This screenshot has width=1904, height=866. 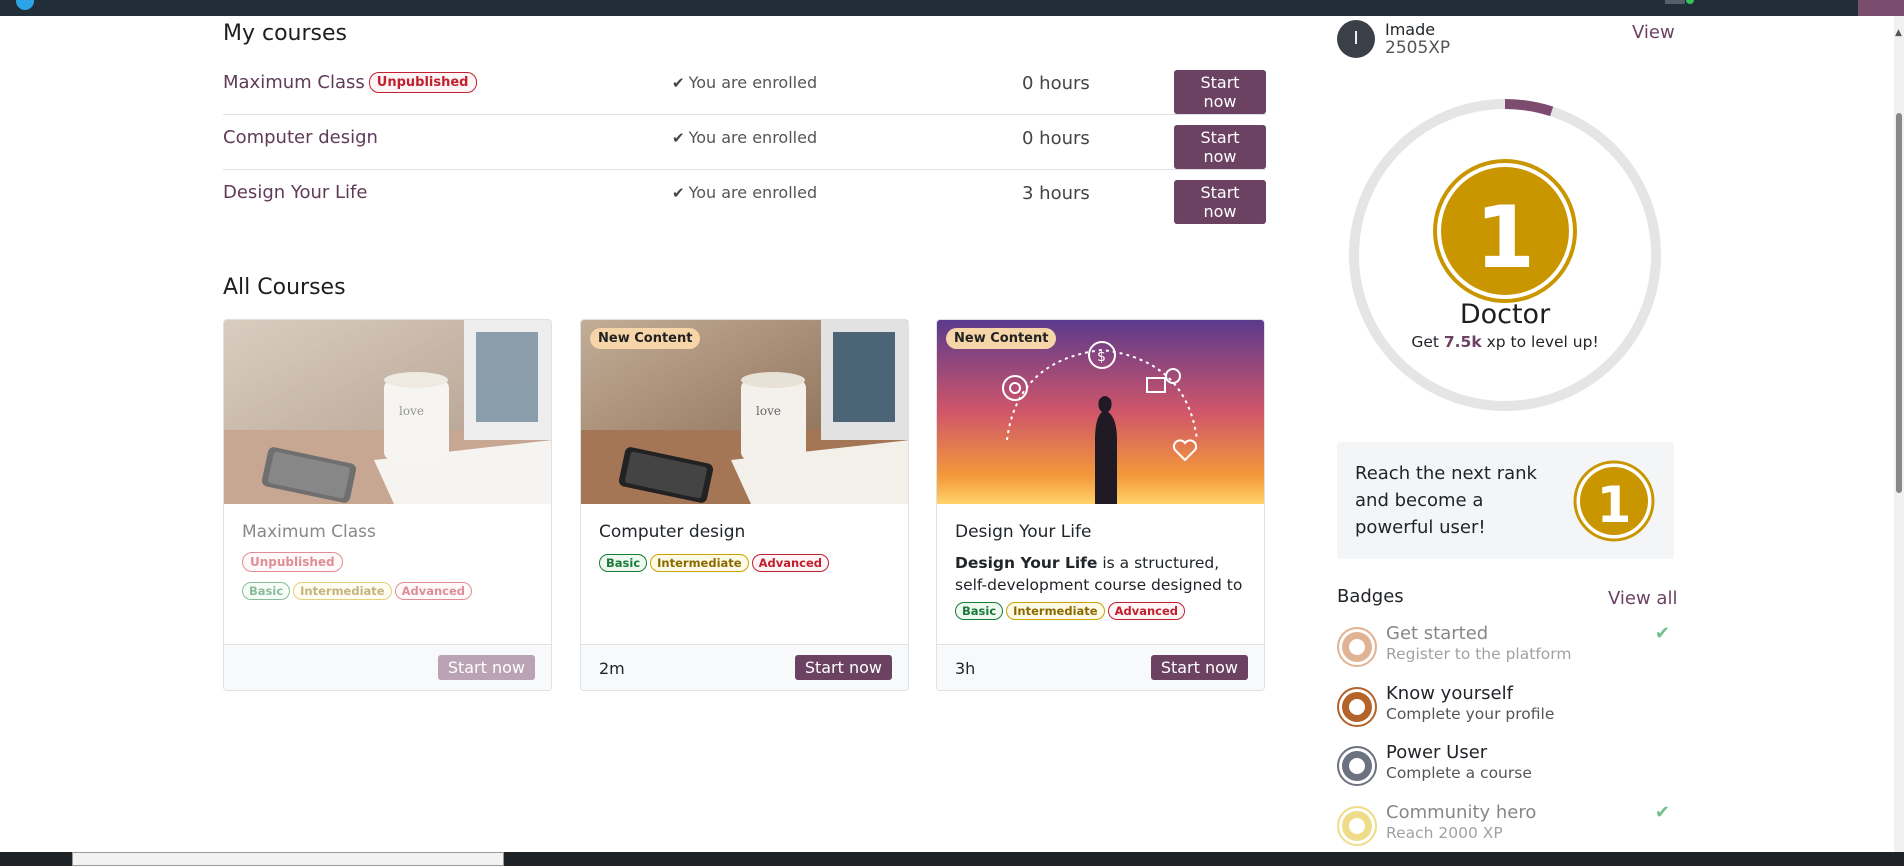 What do you see at coordinates (1459, 773) in the screenshot?
I see `badge-description: Complete a course` at bounding box center [1459, 773].